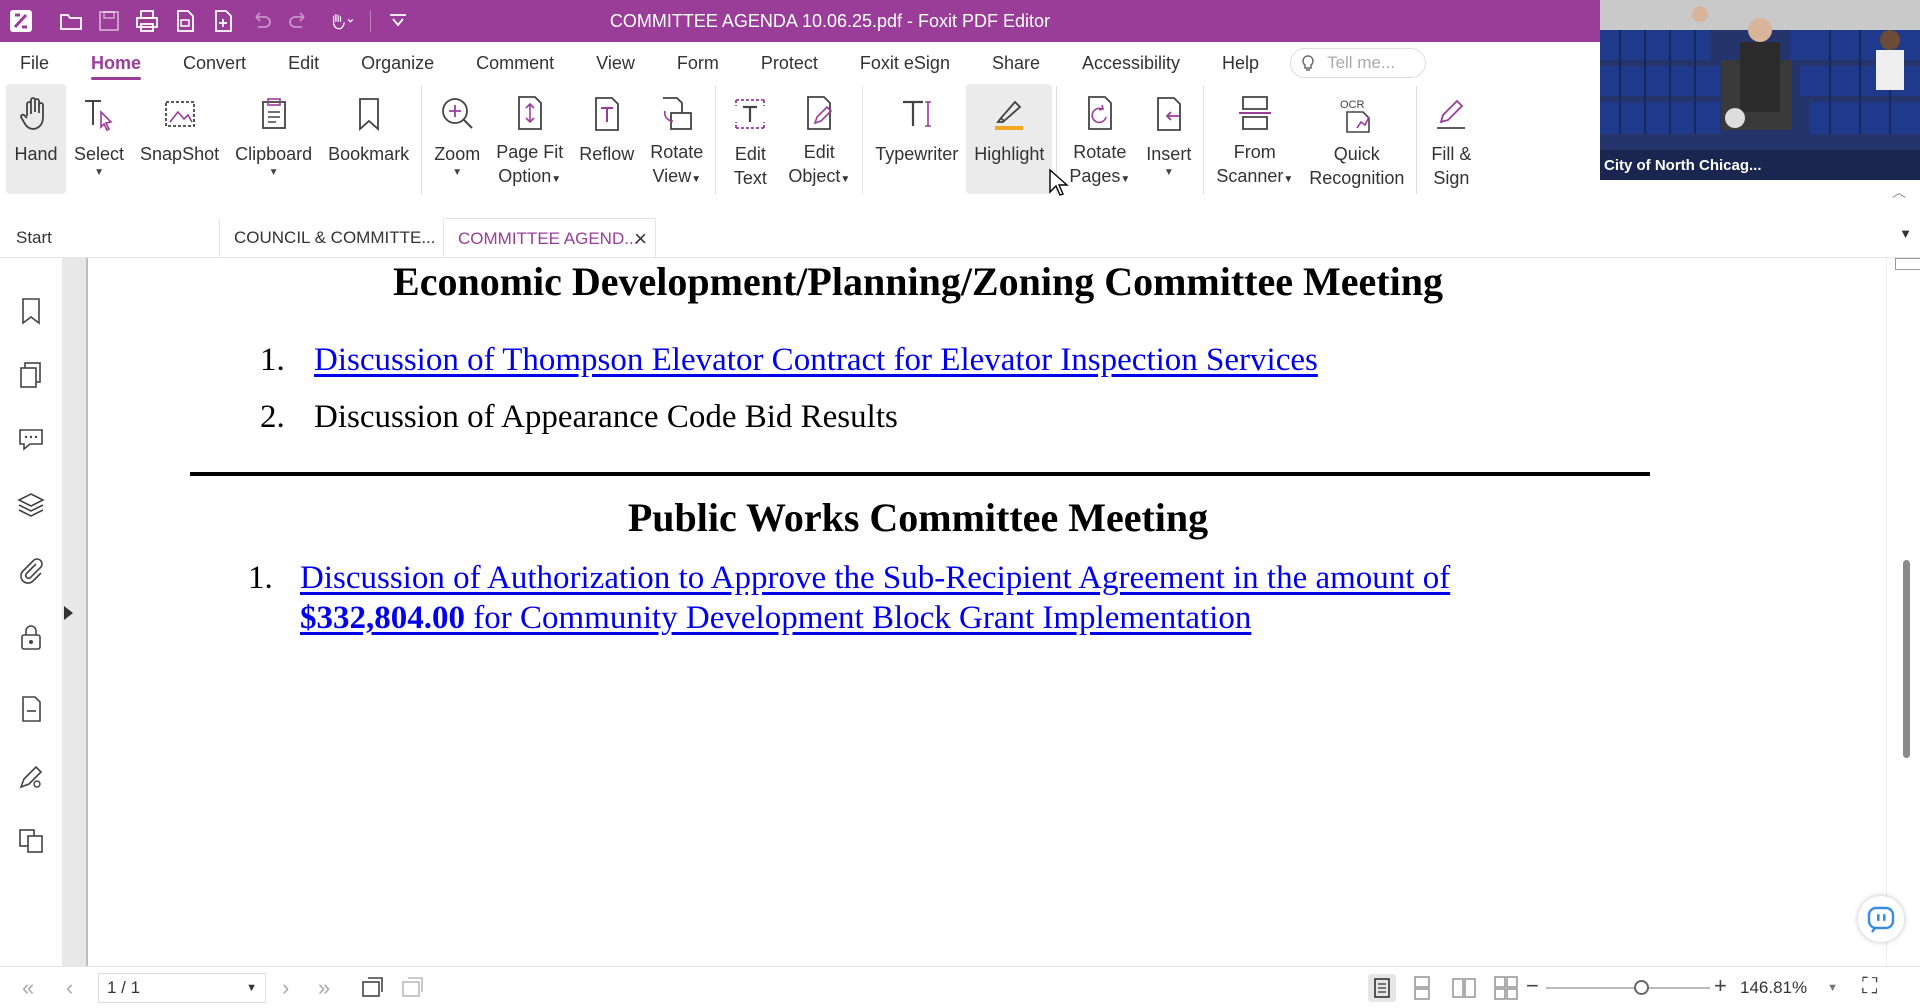 The width and height of the screenshot is (1920, 1008). Describe the element at coordinates (1832, 988) in the screenshot. I see `chevron-down-icon: ▼` at that location.